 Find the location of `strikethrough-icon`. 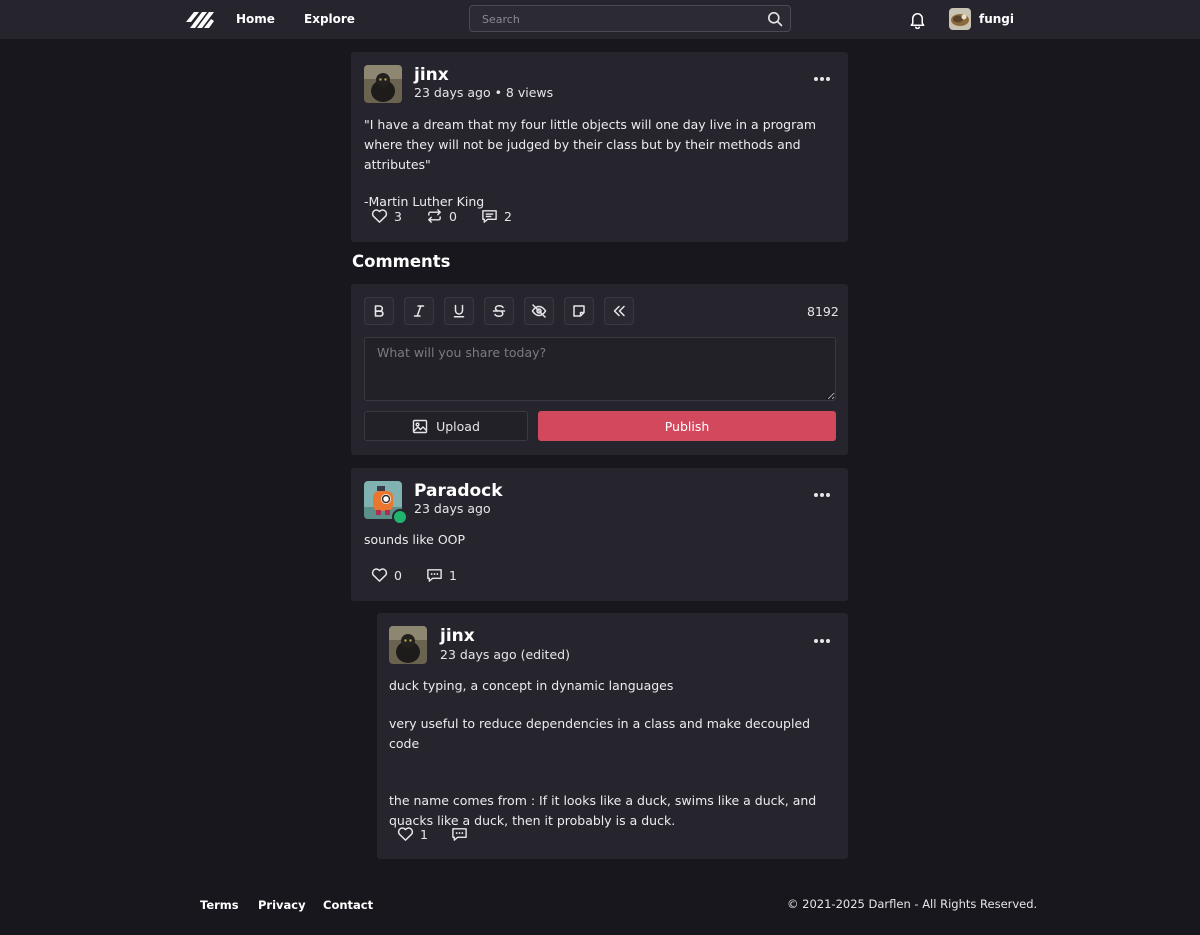

strikethrough-icon is located at coordinates (499, 311).